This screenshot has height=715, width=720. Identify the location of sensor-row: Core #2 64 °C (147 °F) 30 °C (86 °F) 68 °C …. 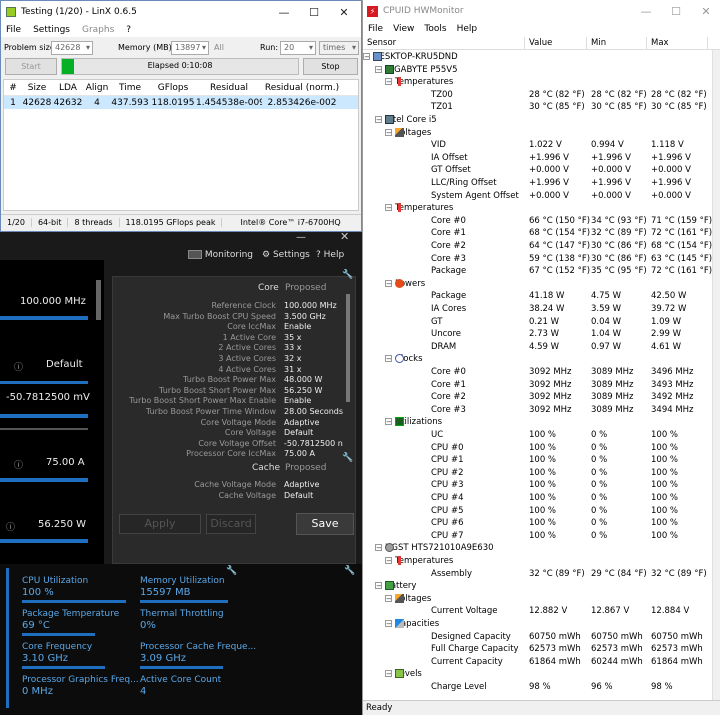
(541, 247).